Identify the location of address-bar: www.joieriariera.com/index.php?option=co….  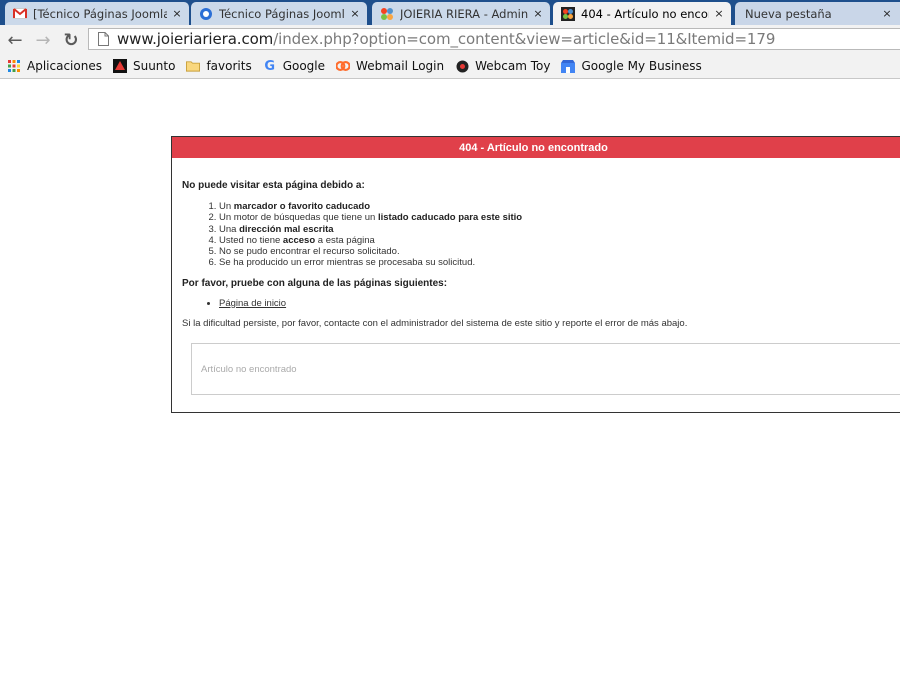
(494, 39).